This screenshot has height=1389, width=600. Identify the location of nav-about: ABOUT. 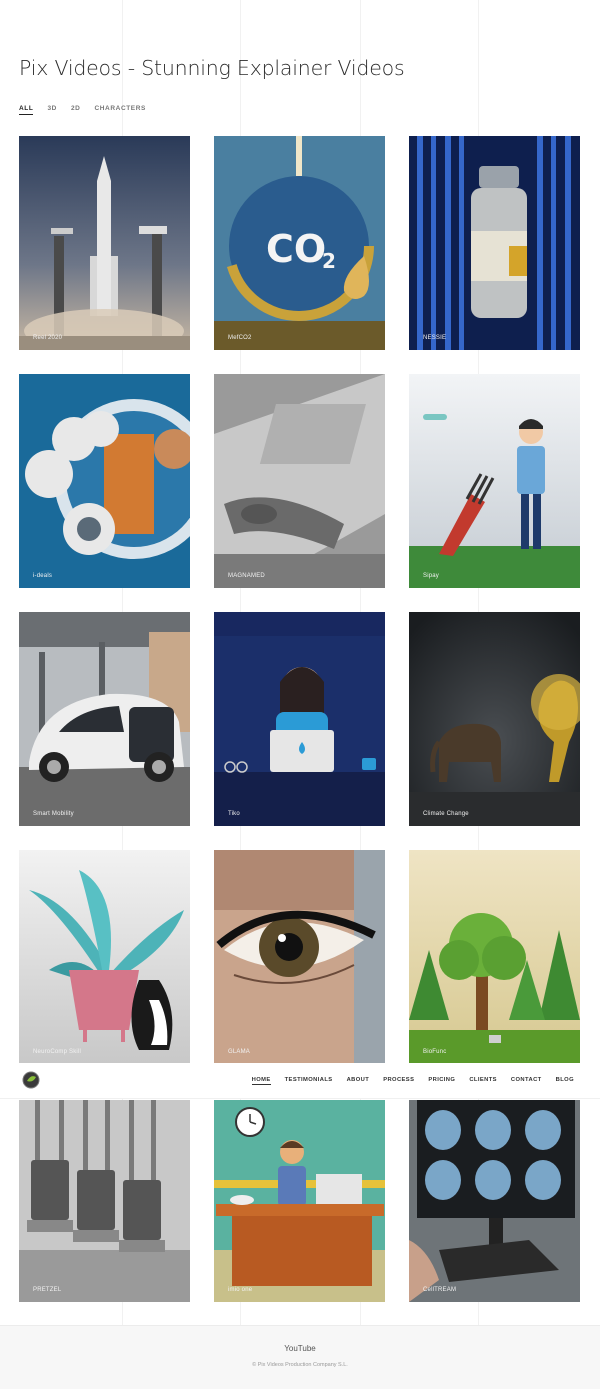
(358, 1081).